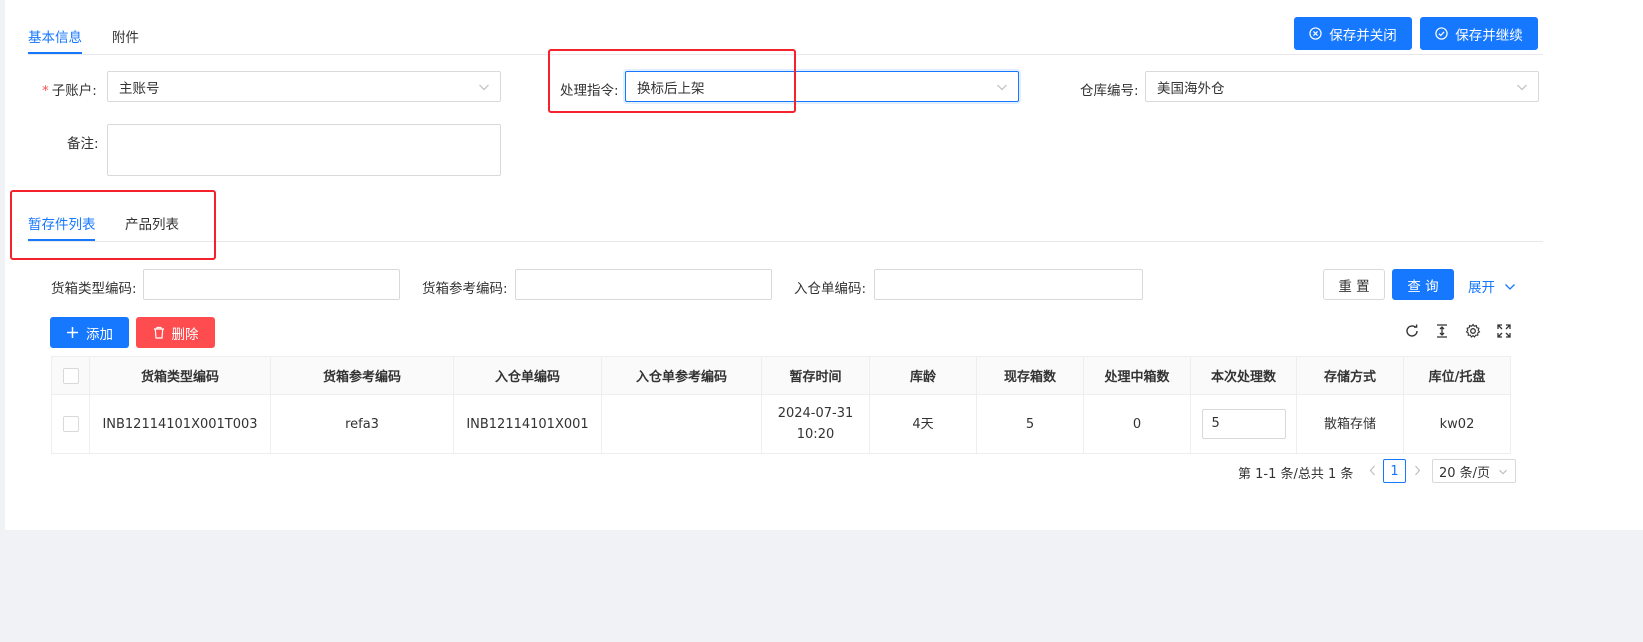 This screenshot has height=642, width=1643. Describe the element at coordinates (139, 88) in the screenshot. I see `sub-account-value: 主账号` at that location.